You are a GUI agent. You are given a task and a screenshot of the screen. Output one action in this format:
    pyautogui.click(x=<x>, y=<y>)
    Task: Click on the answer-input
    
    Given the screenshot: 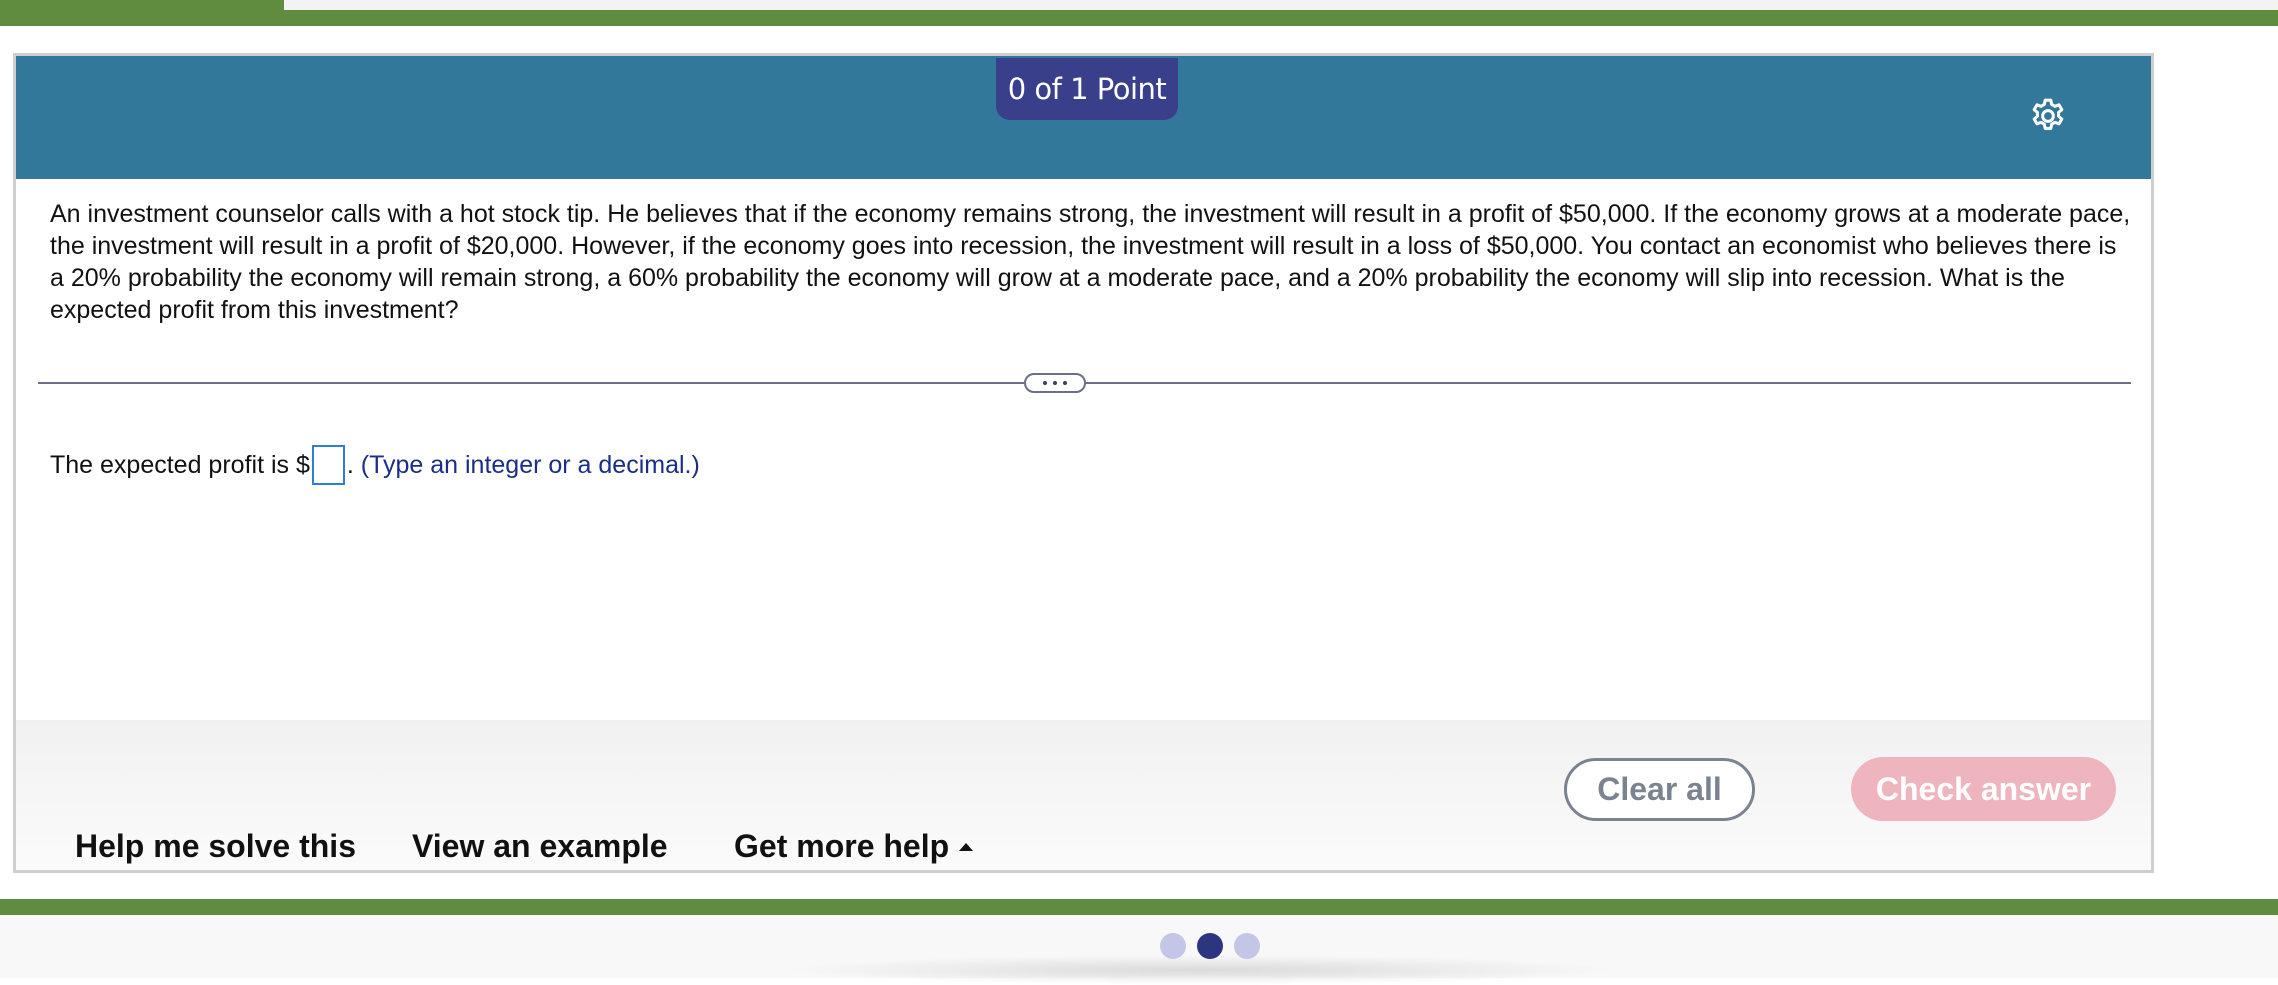 What is the action you would take?
    pyautogui.click(x=328, y=465)
    